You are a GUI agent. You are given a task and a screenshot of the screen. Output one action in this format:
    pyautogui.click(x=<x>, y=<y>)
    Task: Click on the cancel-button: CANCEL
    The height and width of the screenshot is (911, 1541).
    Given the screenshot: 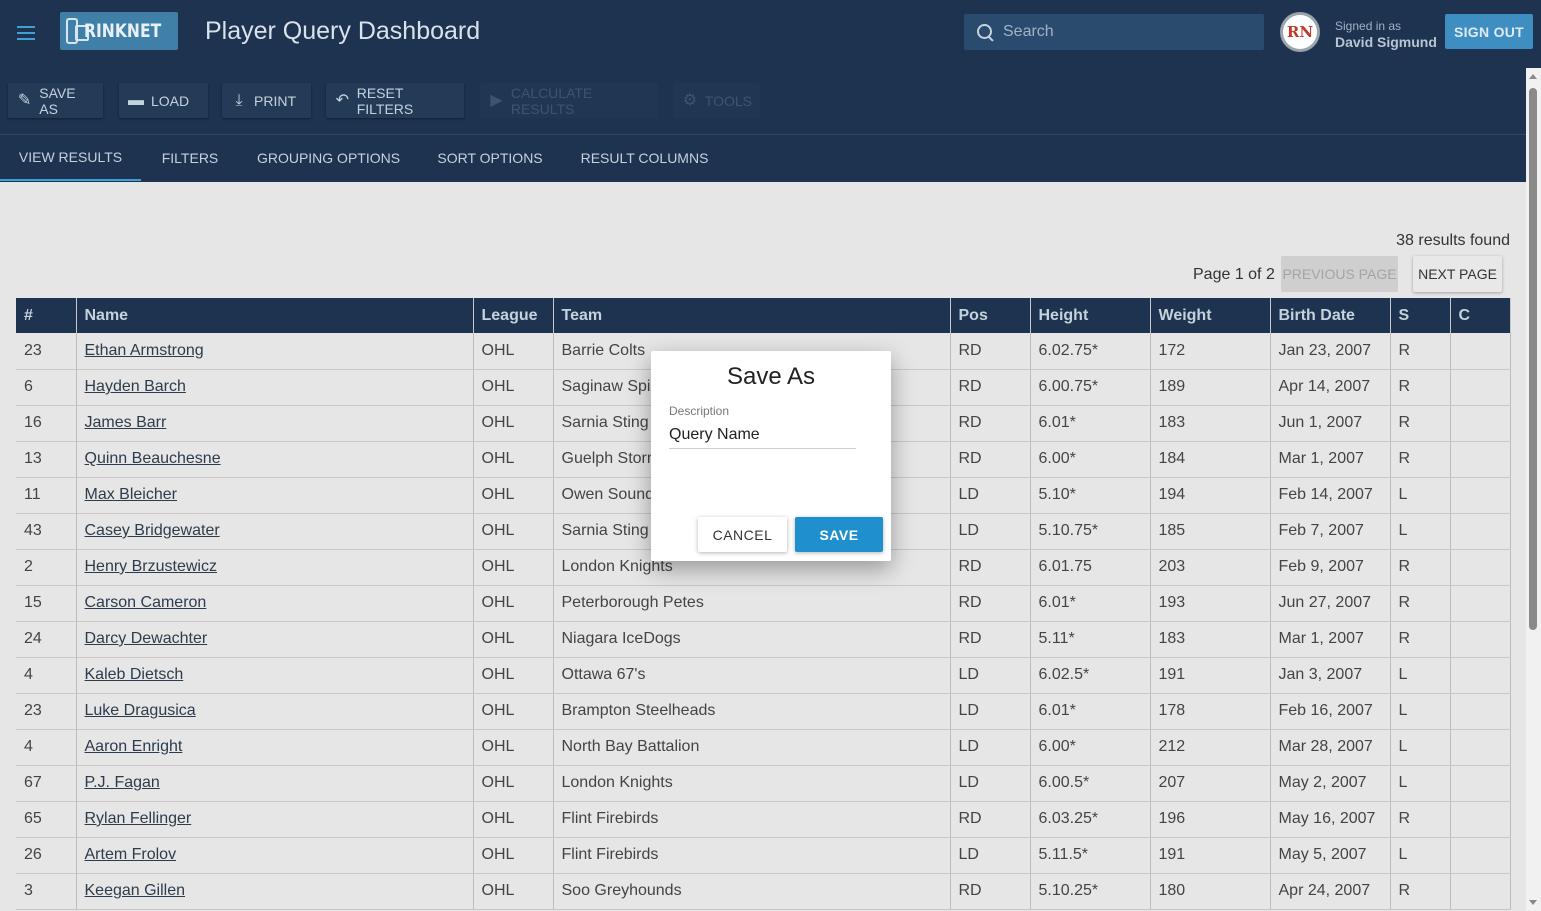 What is the action you would take?
    pyautogui.click(x=742, y=534)
    